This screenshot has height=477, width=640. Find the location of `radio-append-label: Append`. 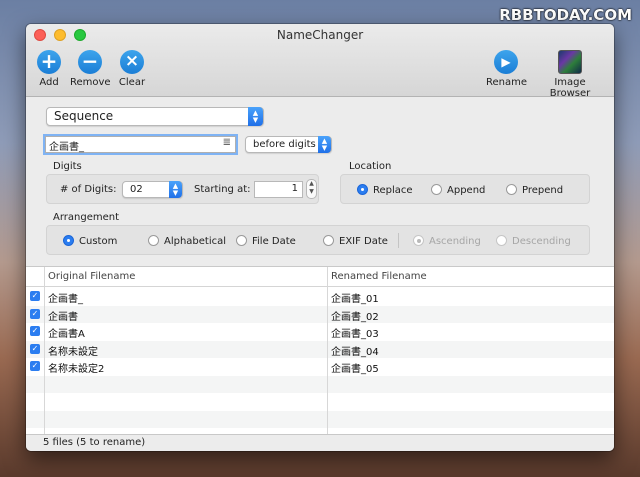

radio-append-label: Append is located at coordinates (466, 190).